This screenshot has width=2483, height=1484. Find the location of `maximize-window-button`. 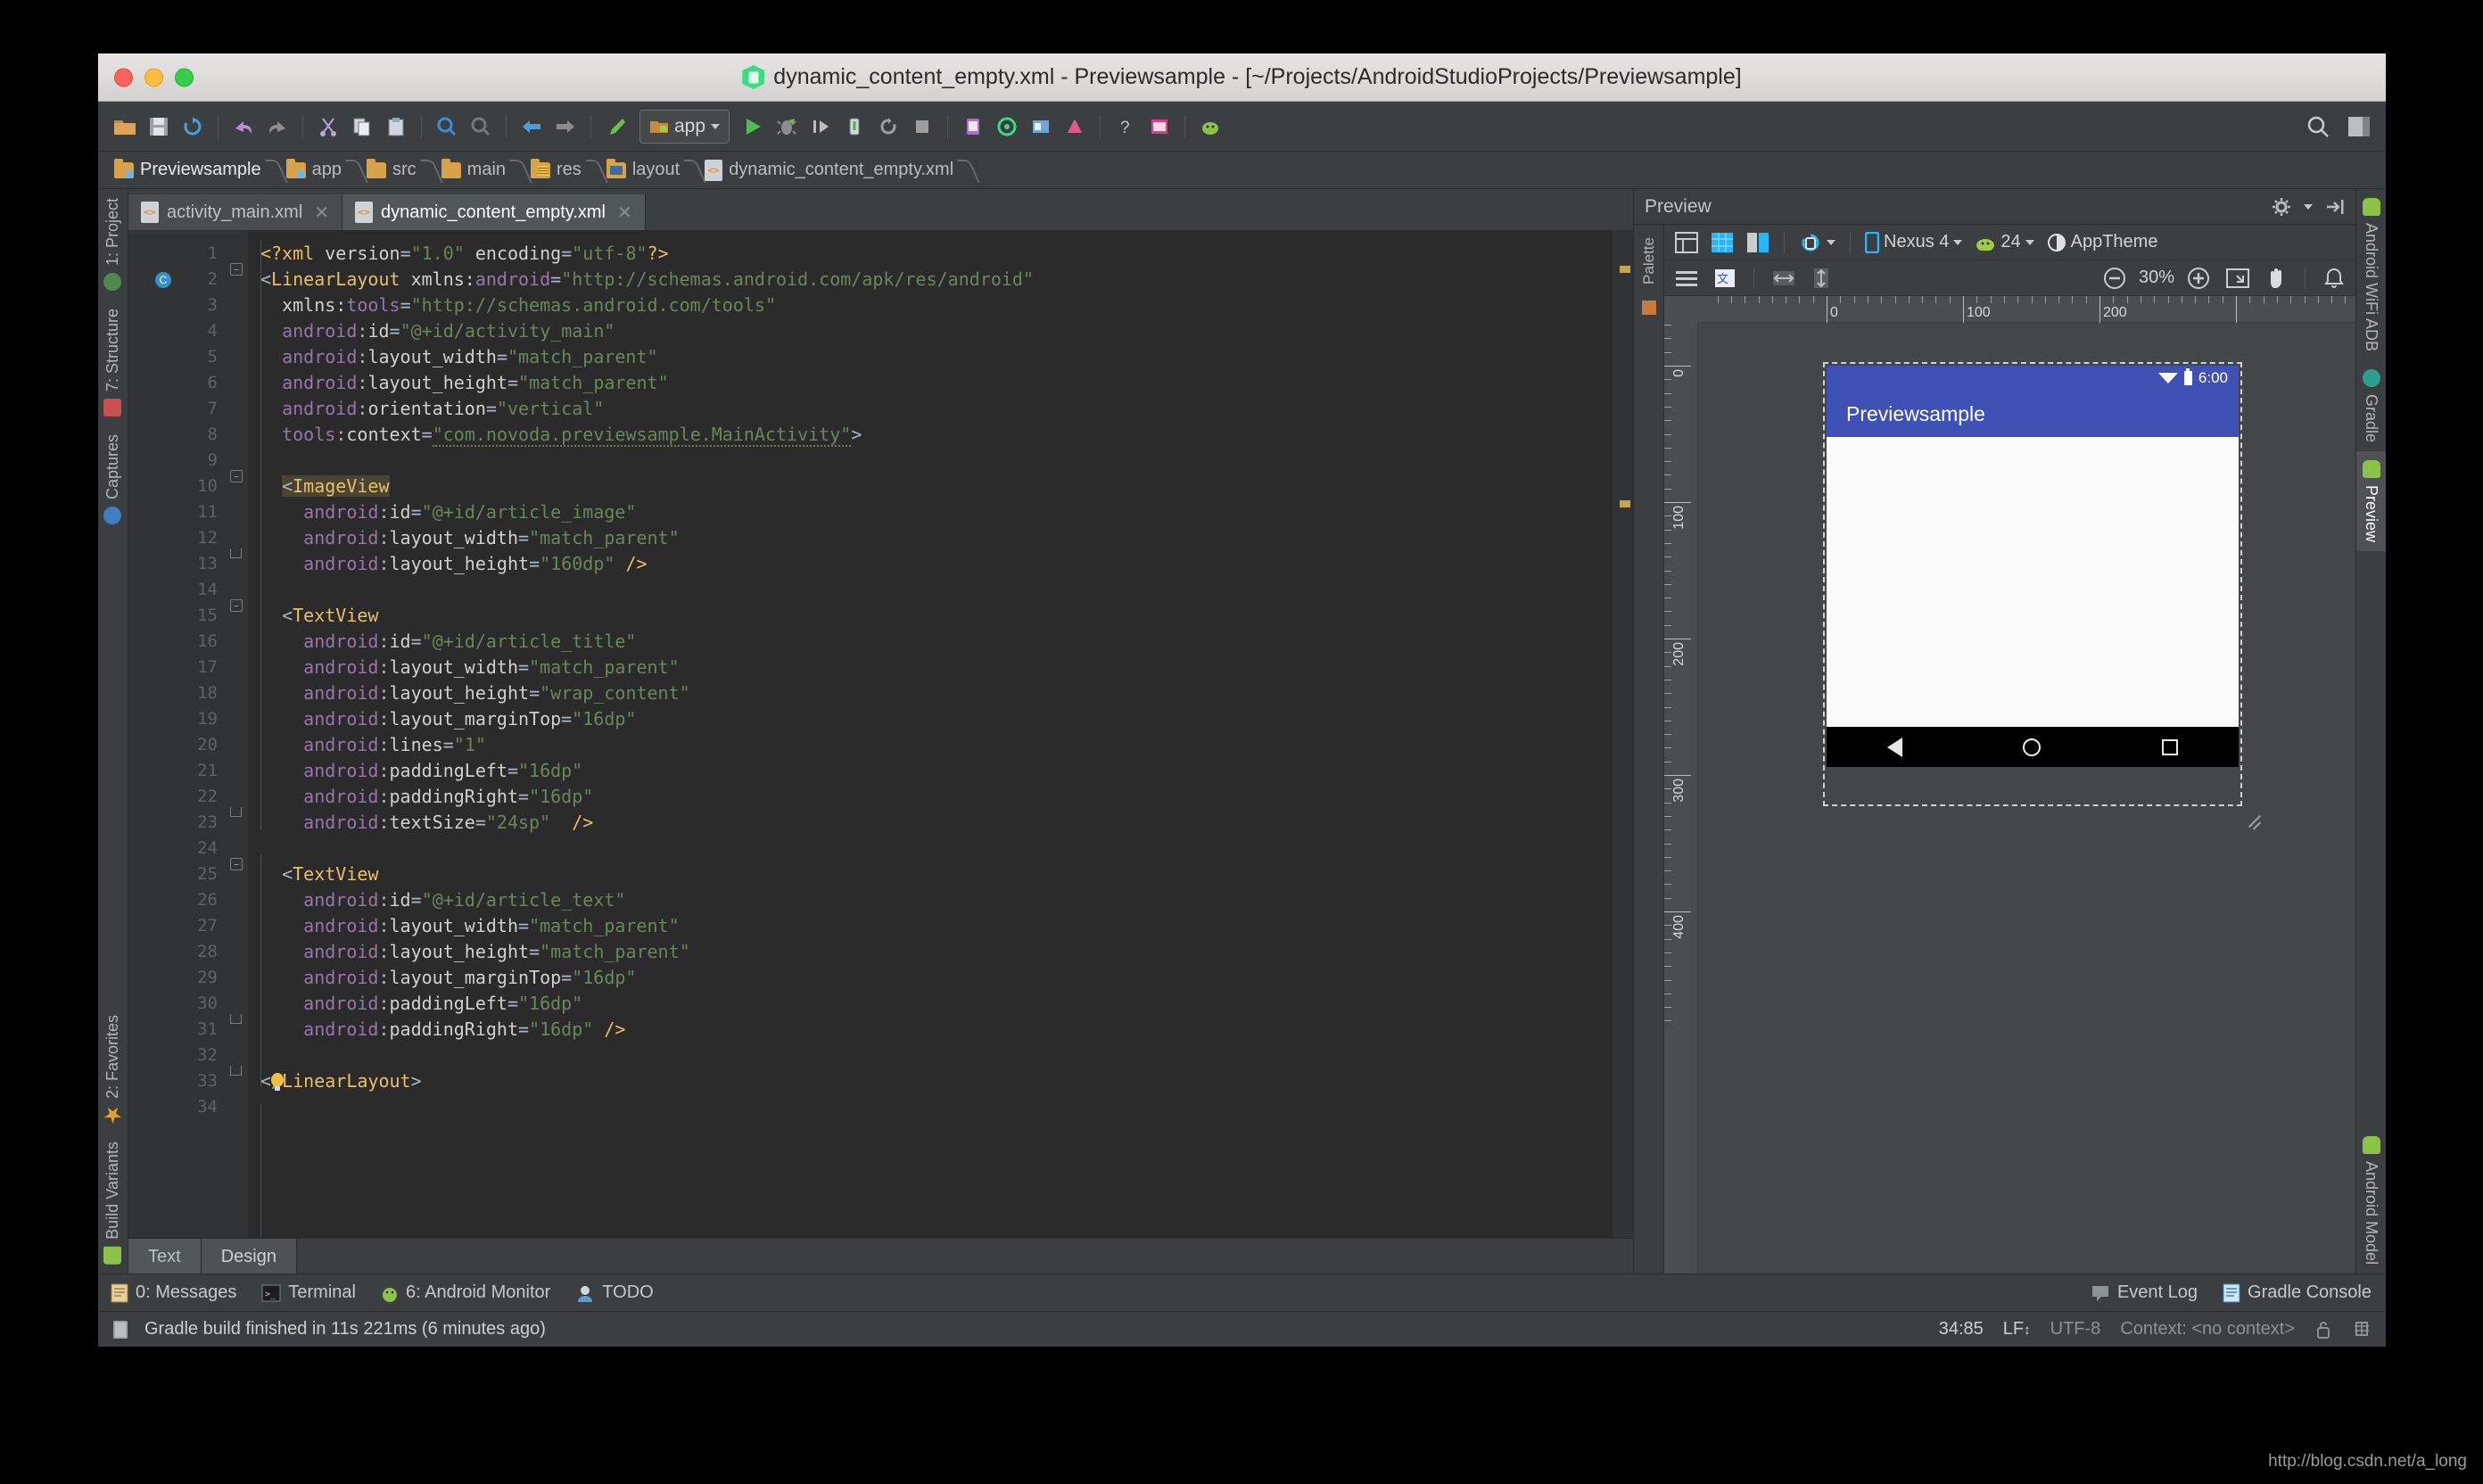

maximize-window-button is located at coordinates (184, 78).